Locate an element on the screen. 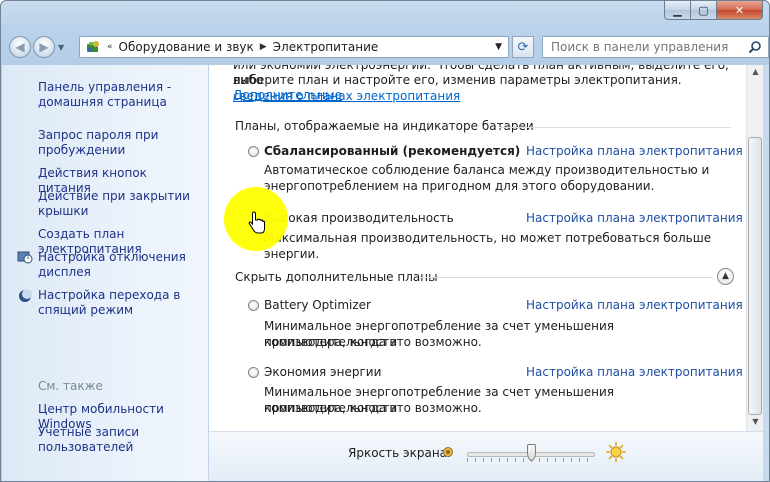  control-panel-icon is located at coordinates (93, 46).